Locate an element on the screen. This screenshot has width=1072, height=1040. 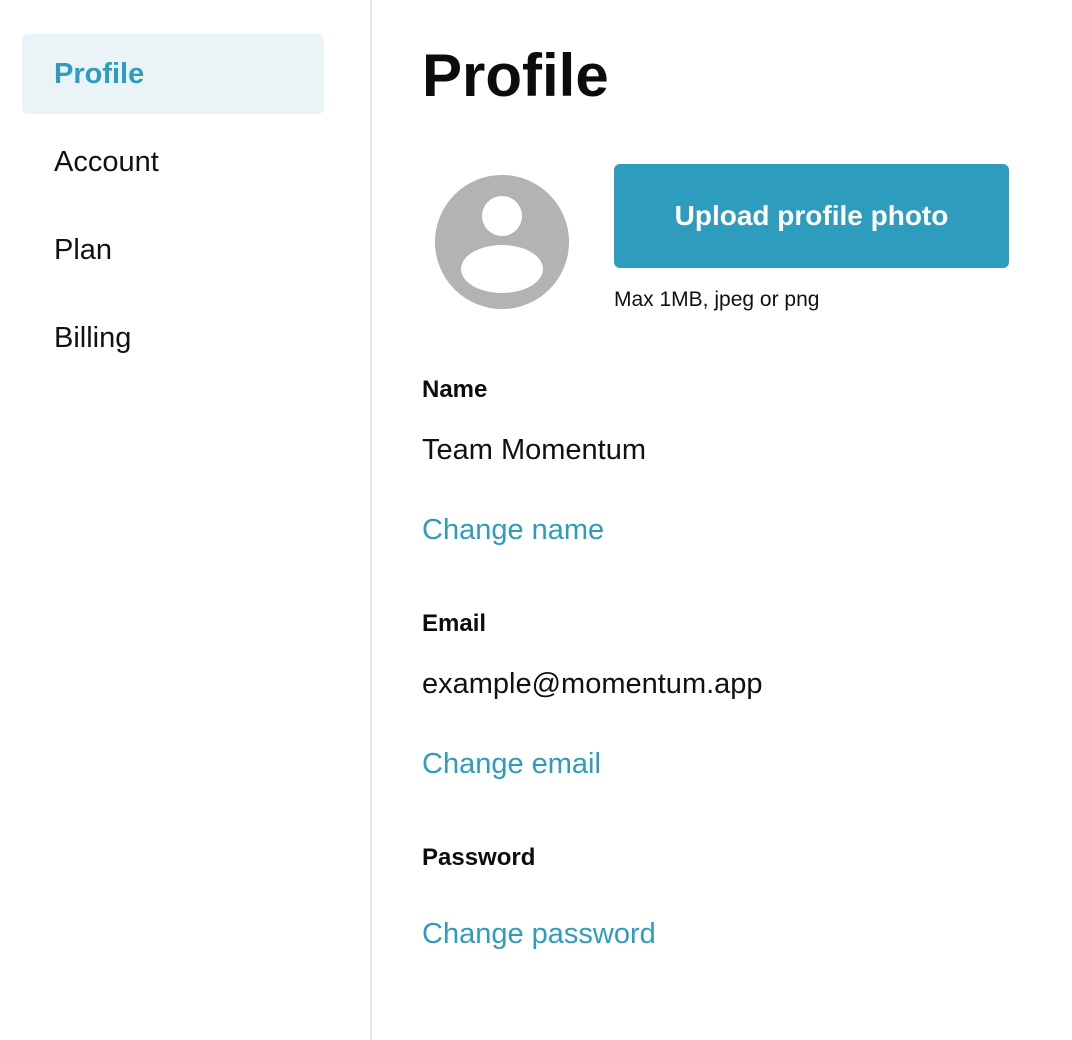
password-label: Password is located at coordinates (479, 857).